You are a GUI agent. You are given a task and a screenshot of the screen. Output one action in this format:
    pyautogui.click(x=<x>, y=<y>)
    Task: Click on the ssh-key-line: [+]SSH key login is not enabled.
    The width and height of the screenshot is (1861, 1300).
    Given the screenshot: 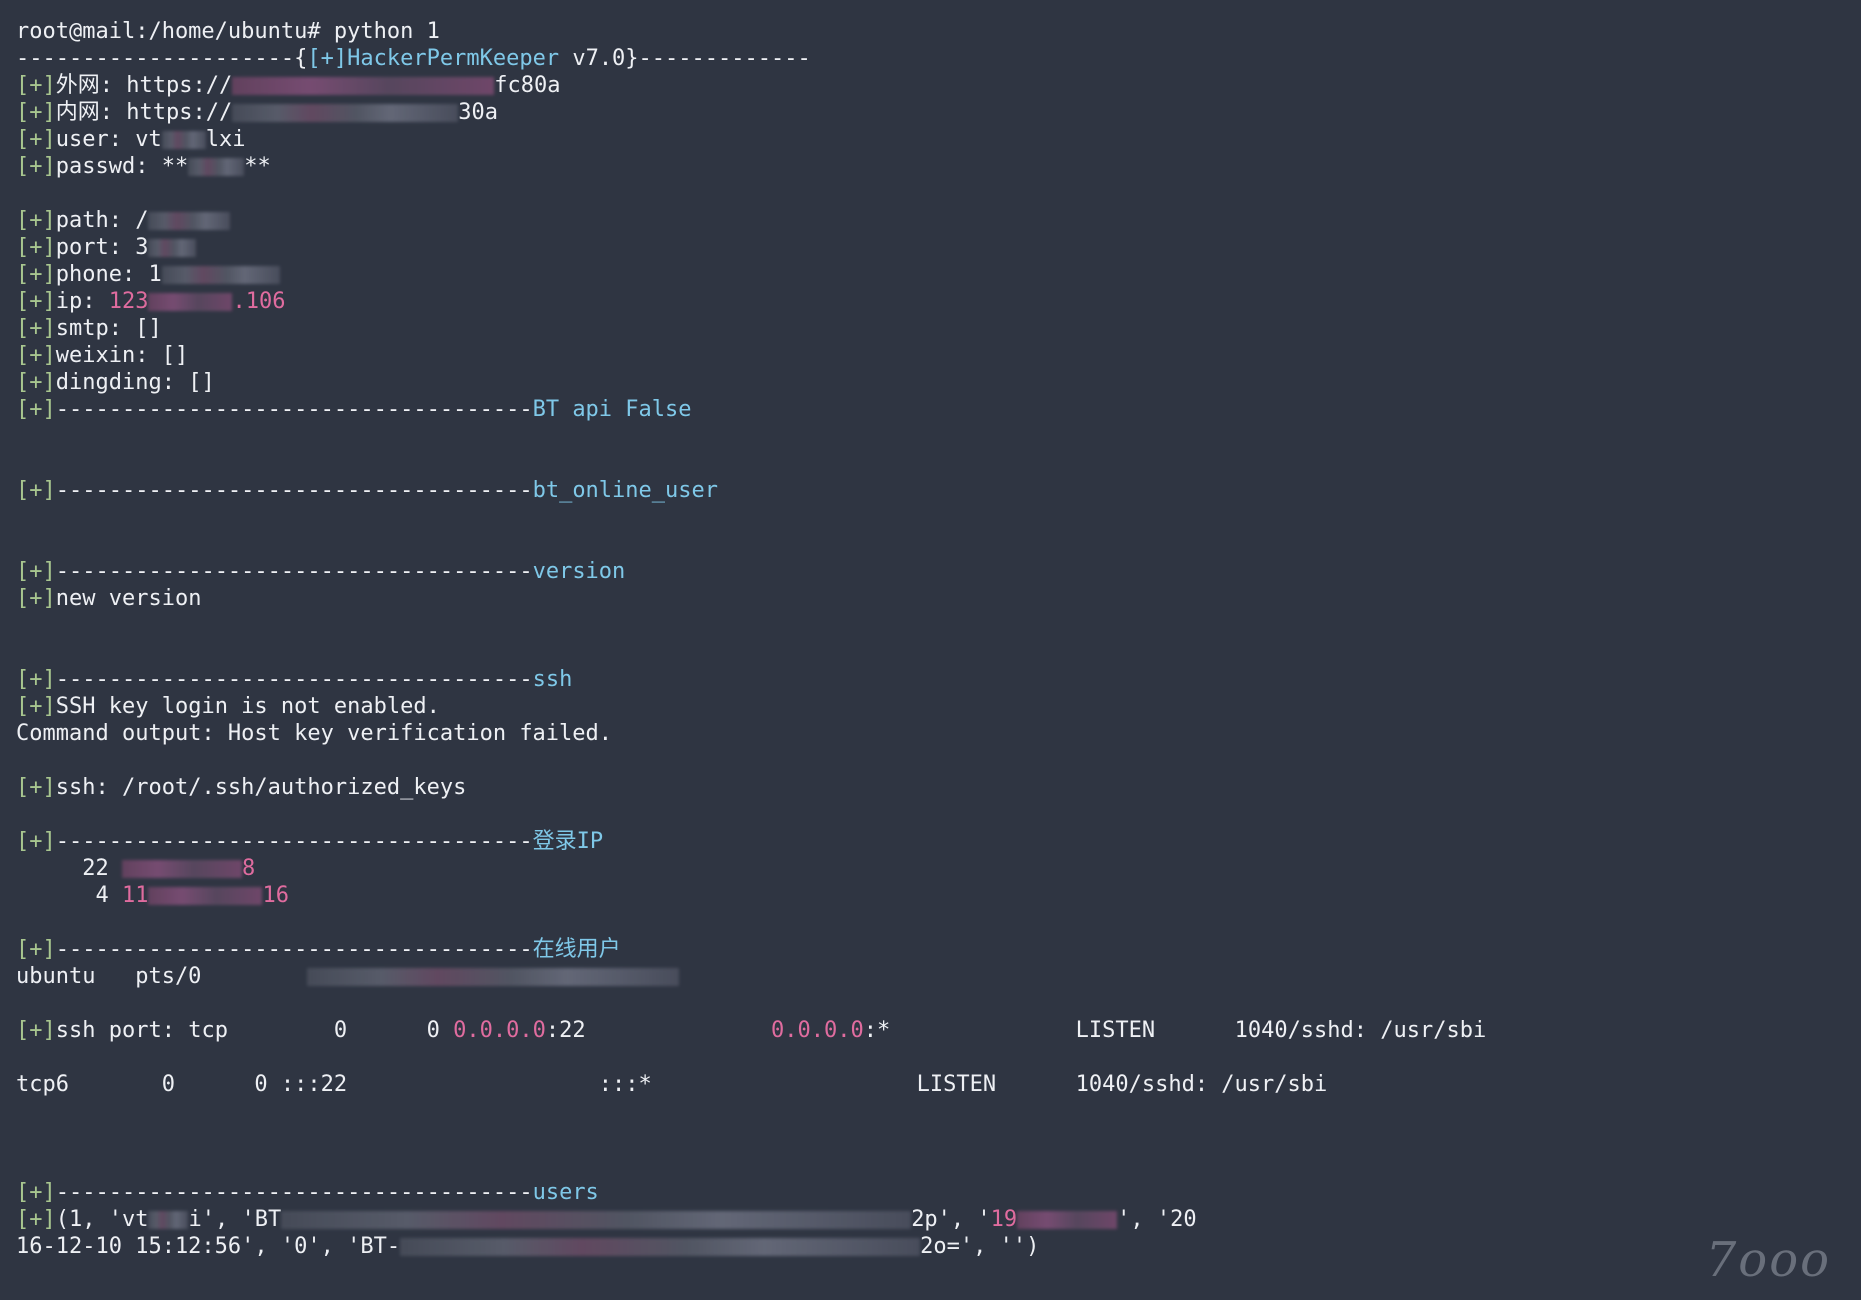 What is the action you would take?
    pyautogui.click(x=938, y=706)
    